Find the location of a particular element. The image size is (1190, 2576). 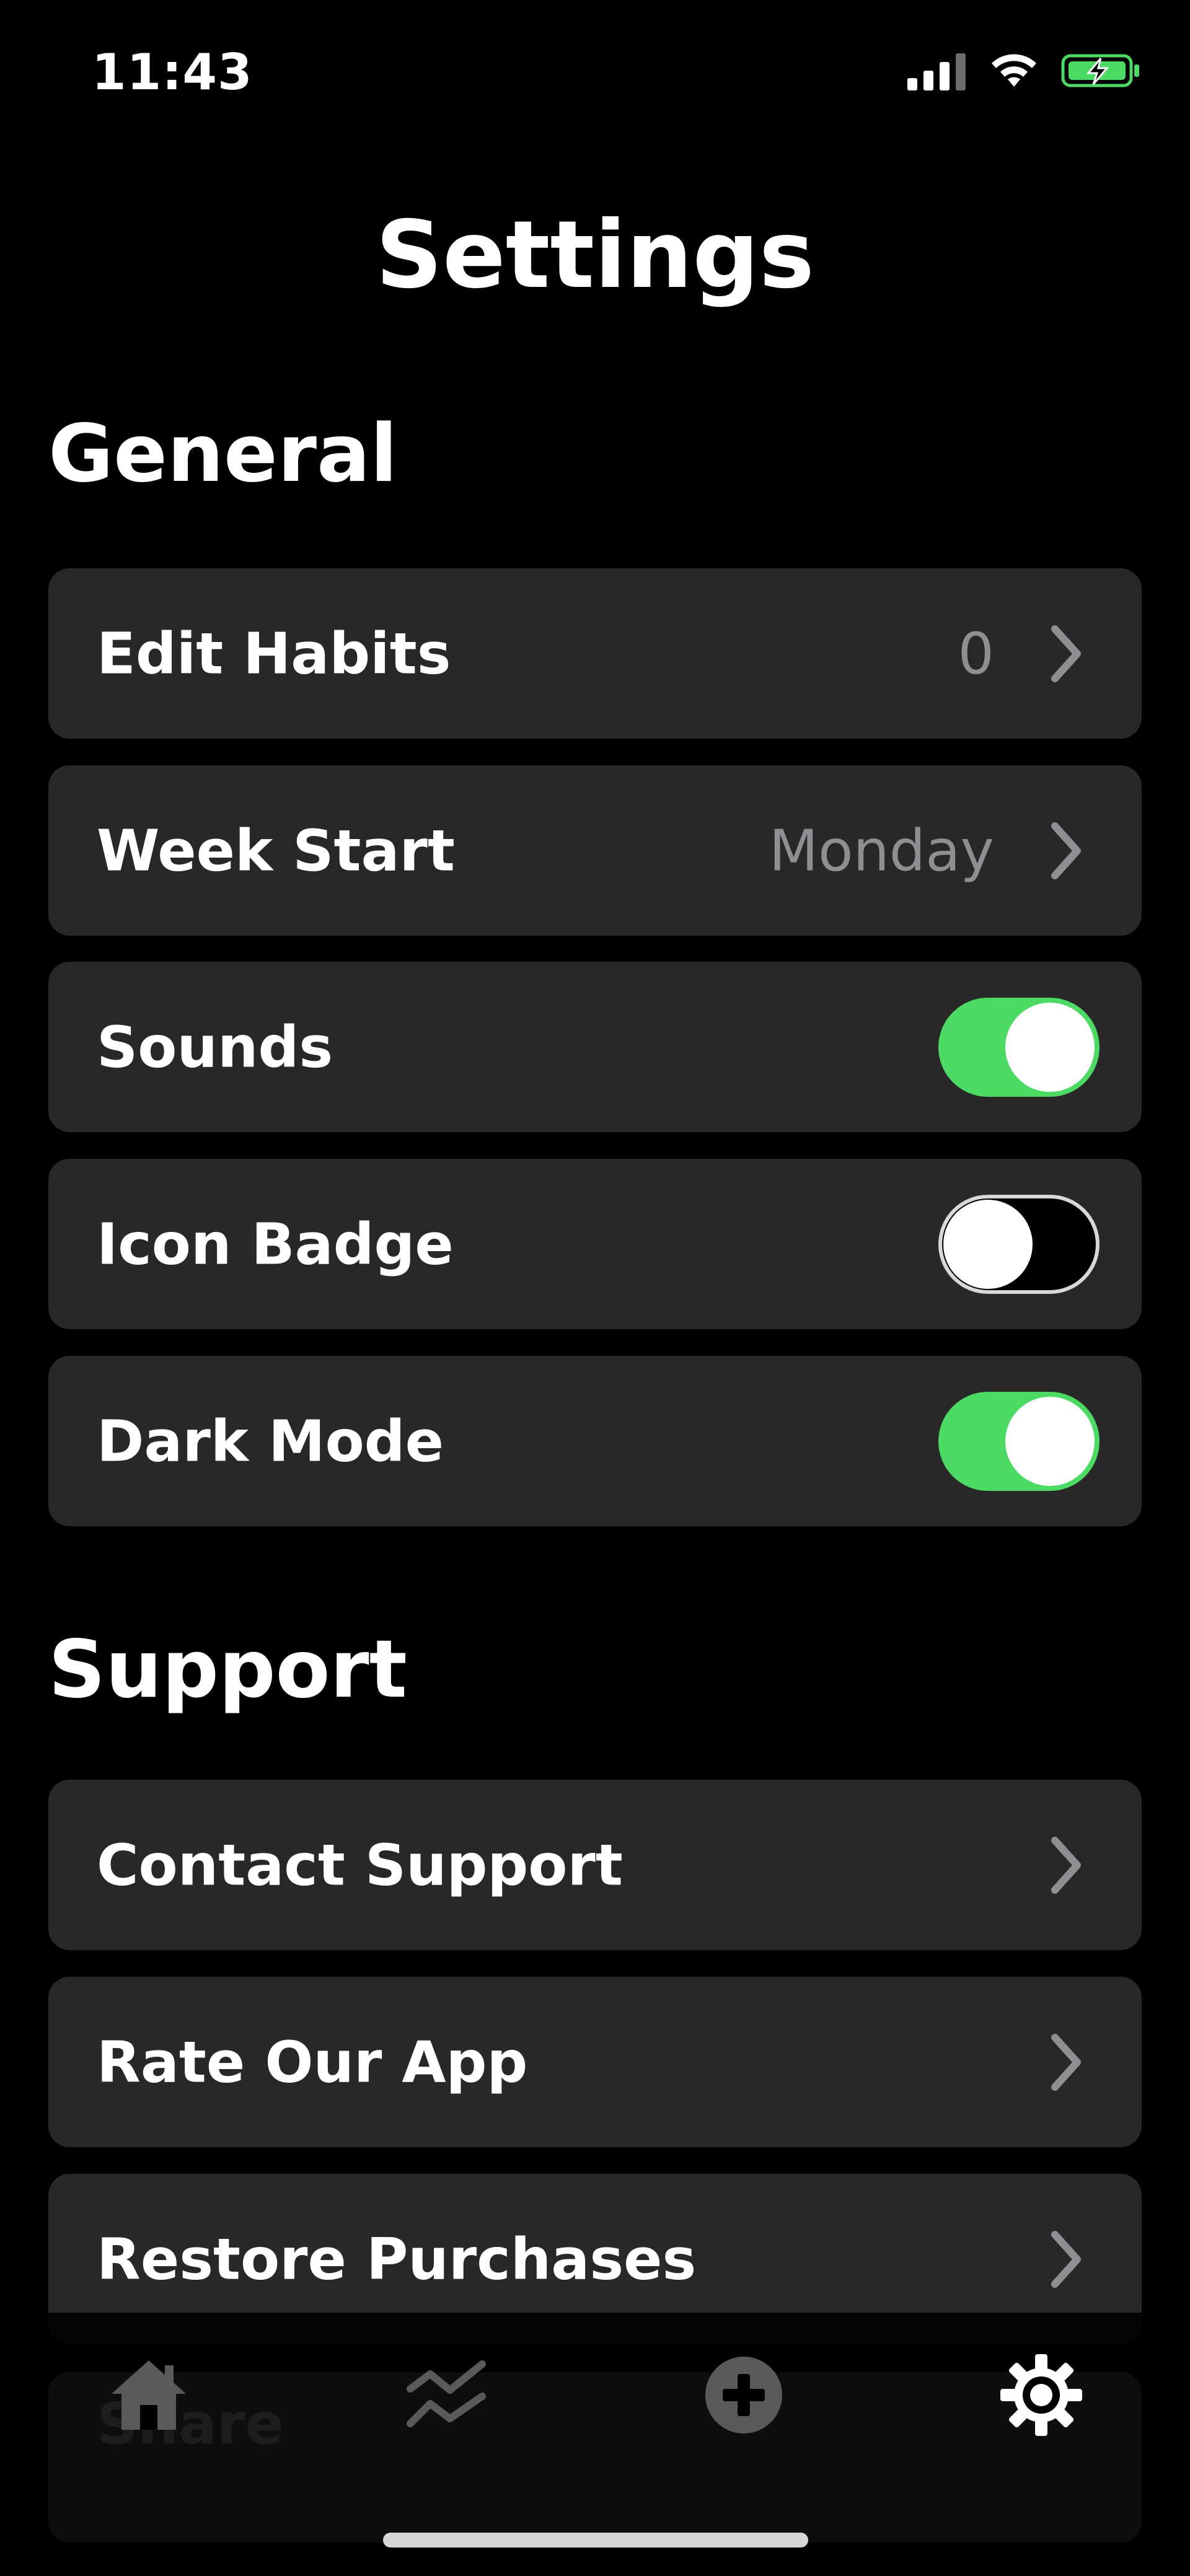

setting-label: Dark Mode is located at coordinates (270, 1441).